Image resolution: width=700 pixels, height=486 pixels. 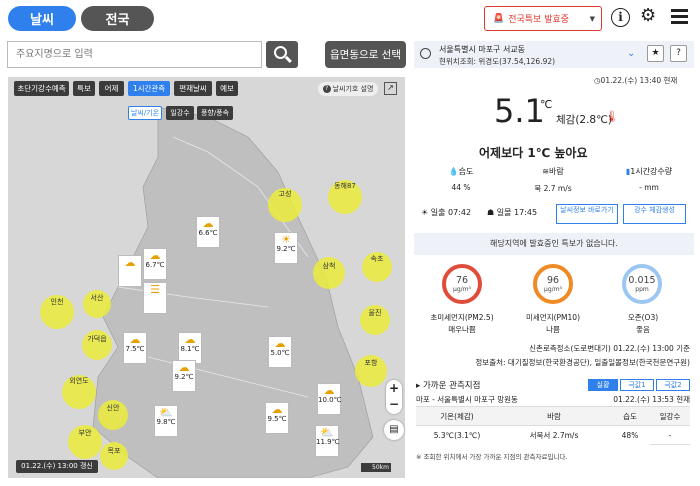 What do you see at coordinates (553, 280) in the screenshot?
I see `pm10-value: 96` at bounding box center [553, 280].